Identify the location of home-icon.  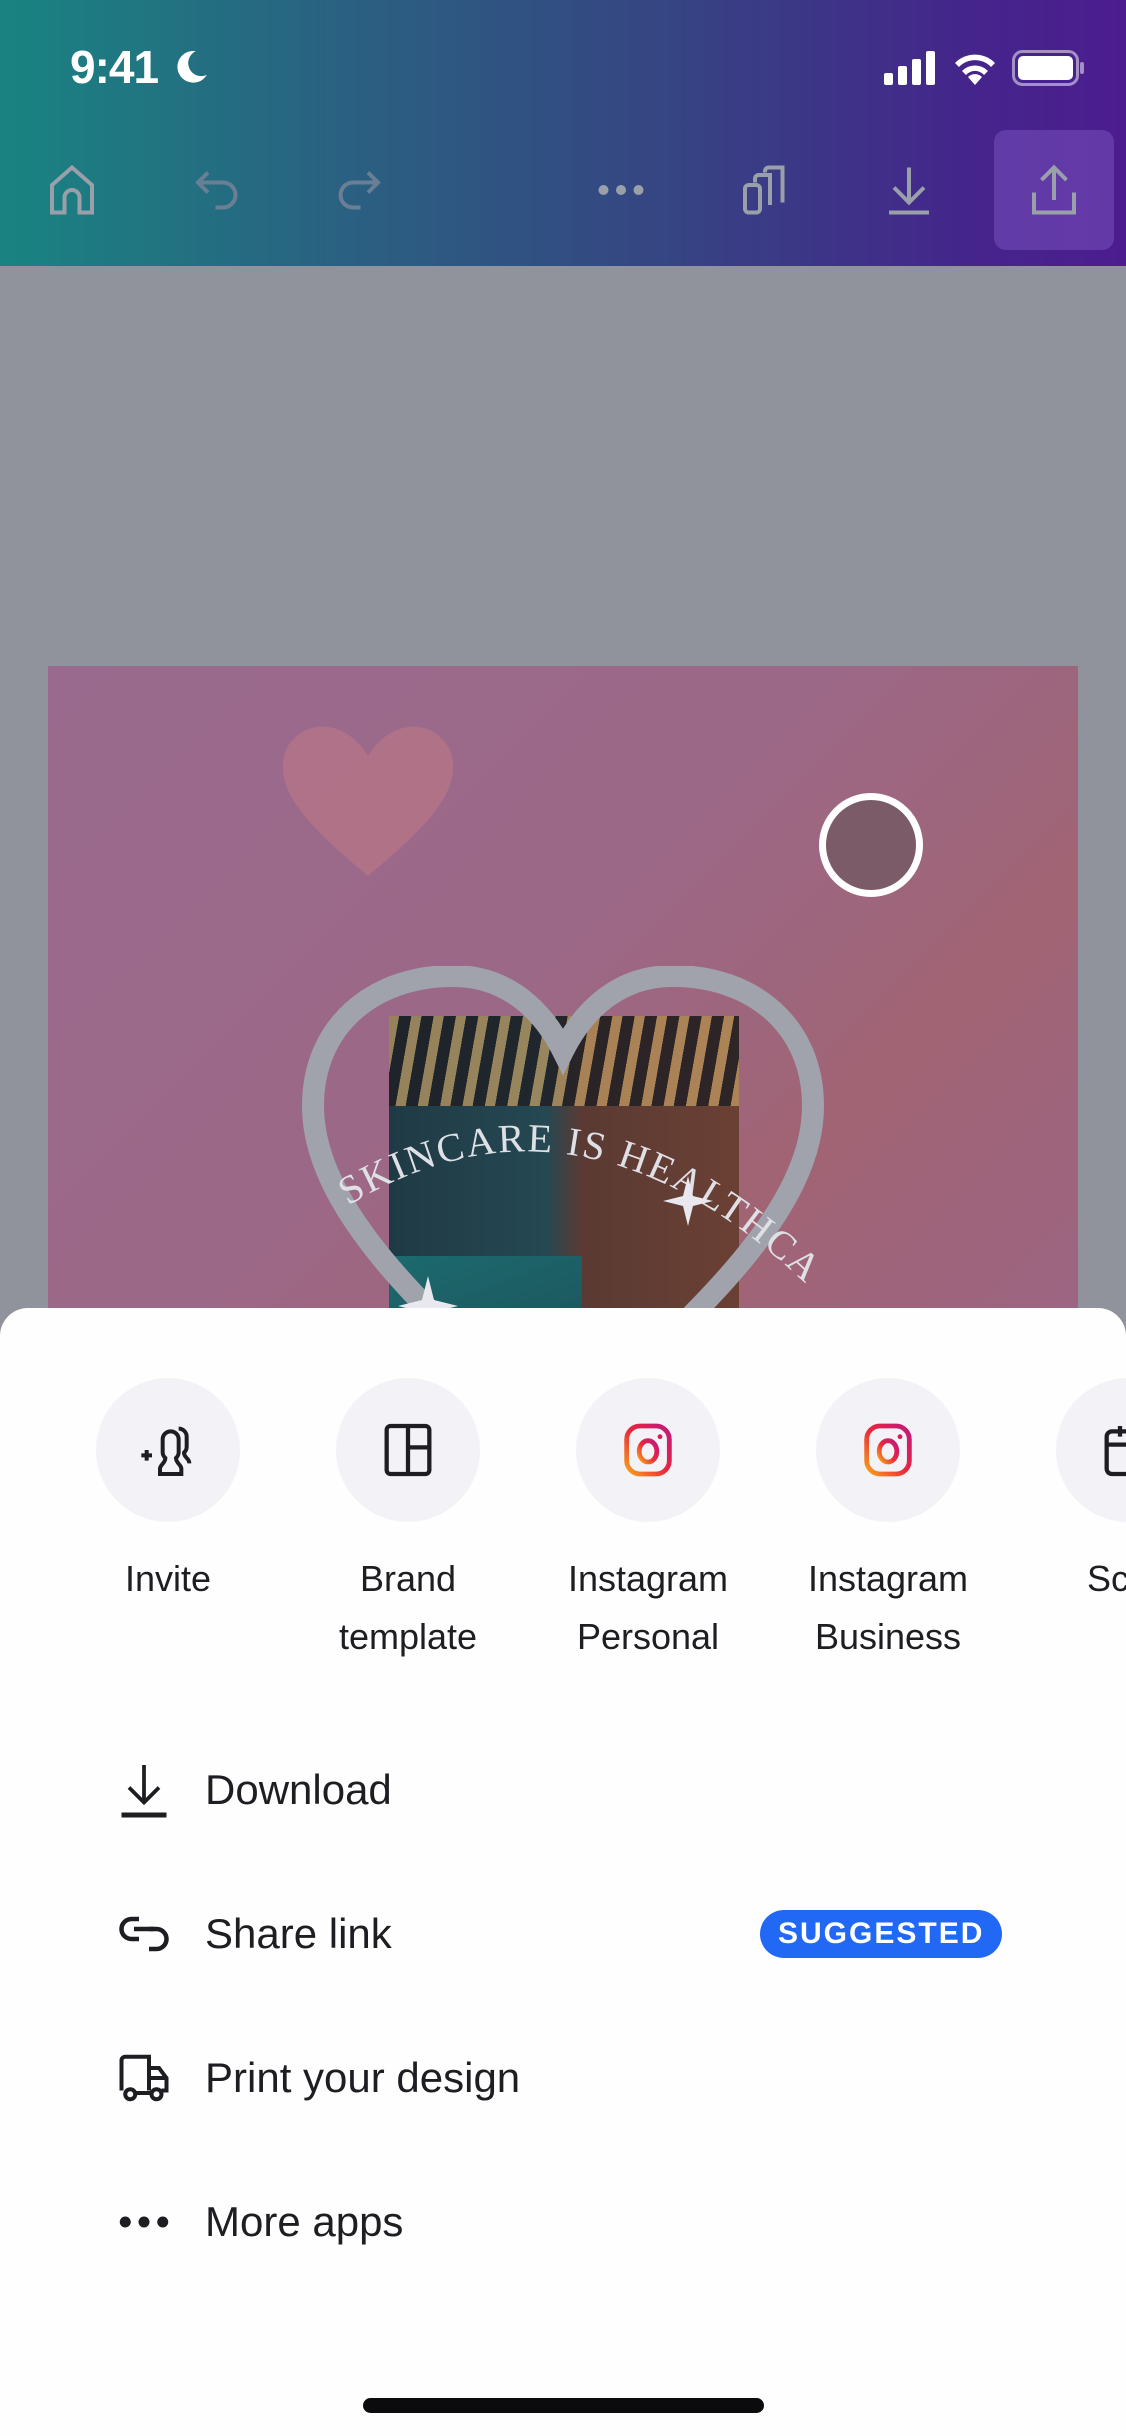
(72, 189).